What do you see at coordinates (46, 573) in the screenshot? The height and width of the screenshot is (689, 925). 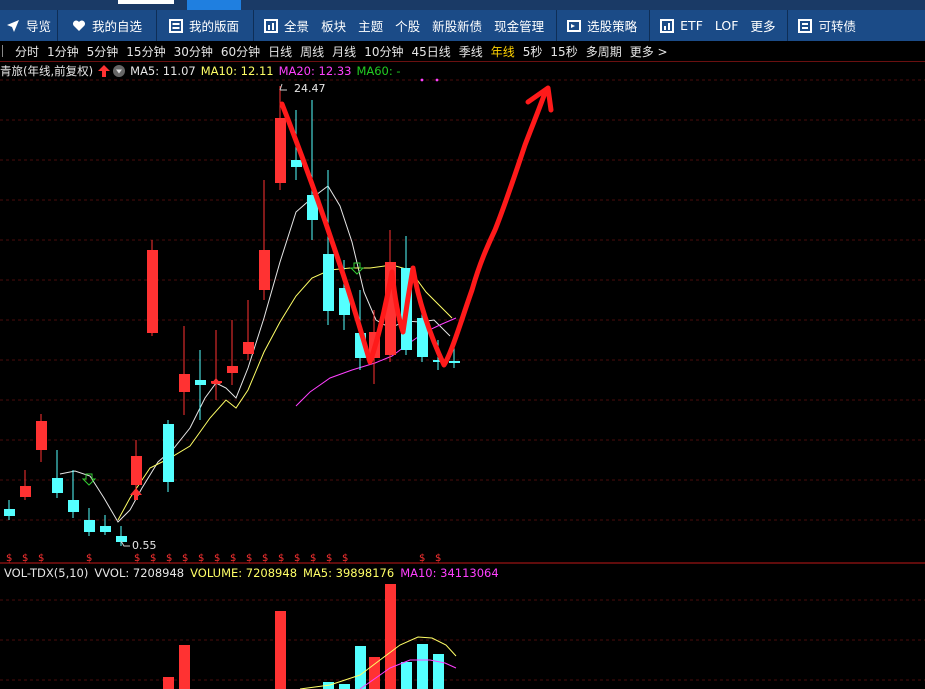 I see `volume-indicator-name: VOL-TDX(5,10)` at bounding box center [46, 573].